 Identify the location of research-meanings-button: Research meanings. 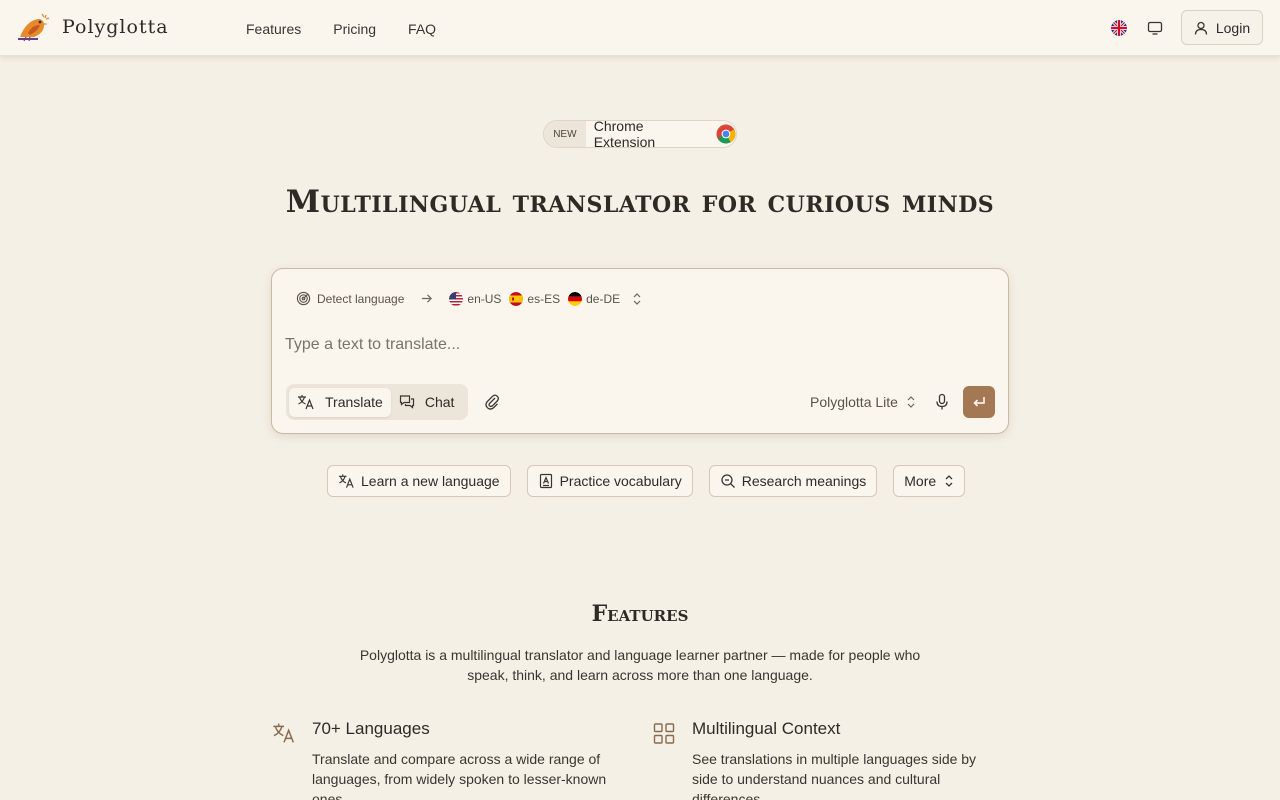
(793, 481).